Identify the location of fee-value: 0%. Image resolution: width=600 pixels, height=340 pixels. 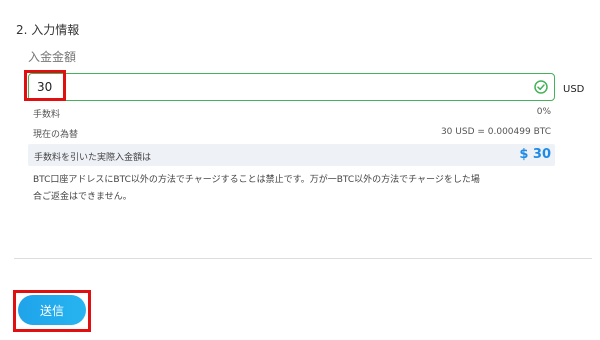
(543, 112).